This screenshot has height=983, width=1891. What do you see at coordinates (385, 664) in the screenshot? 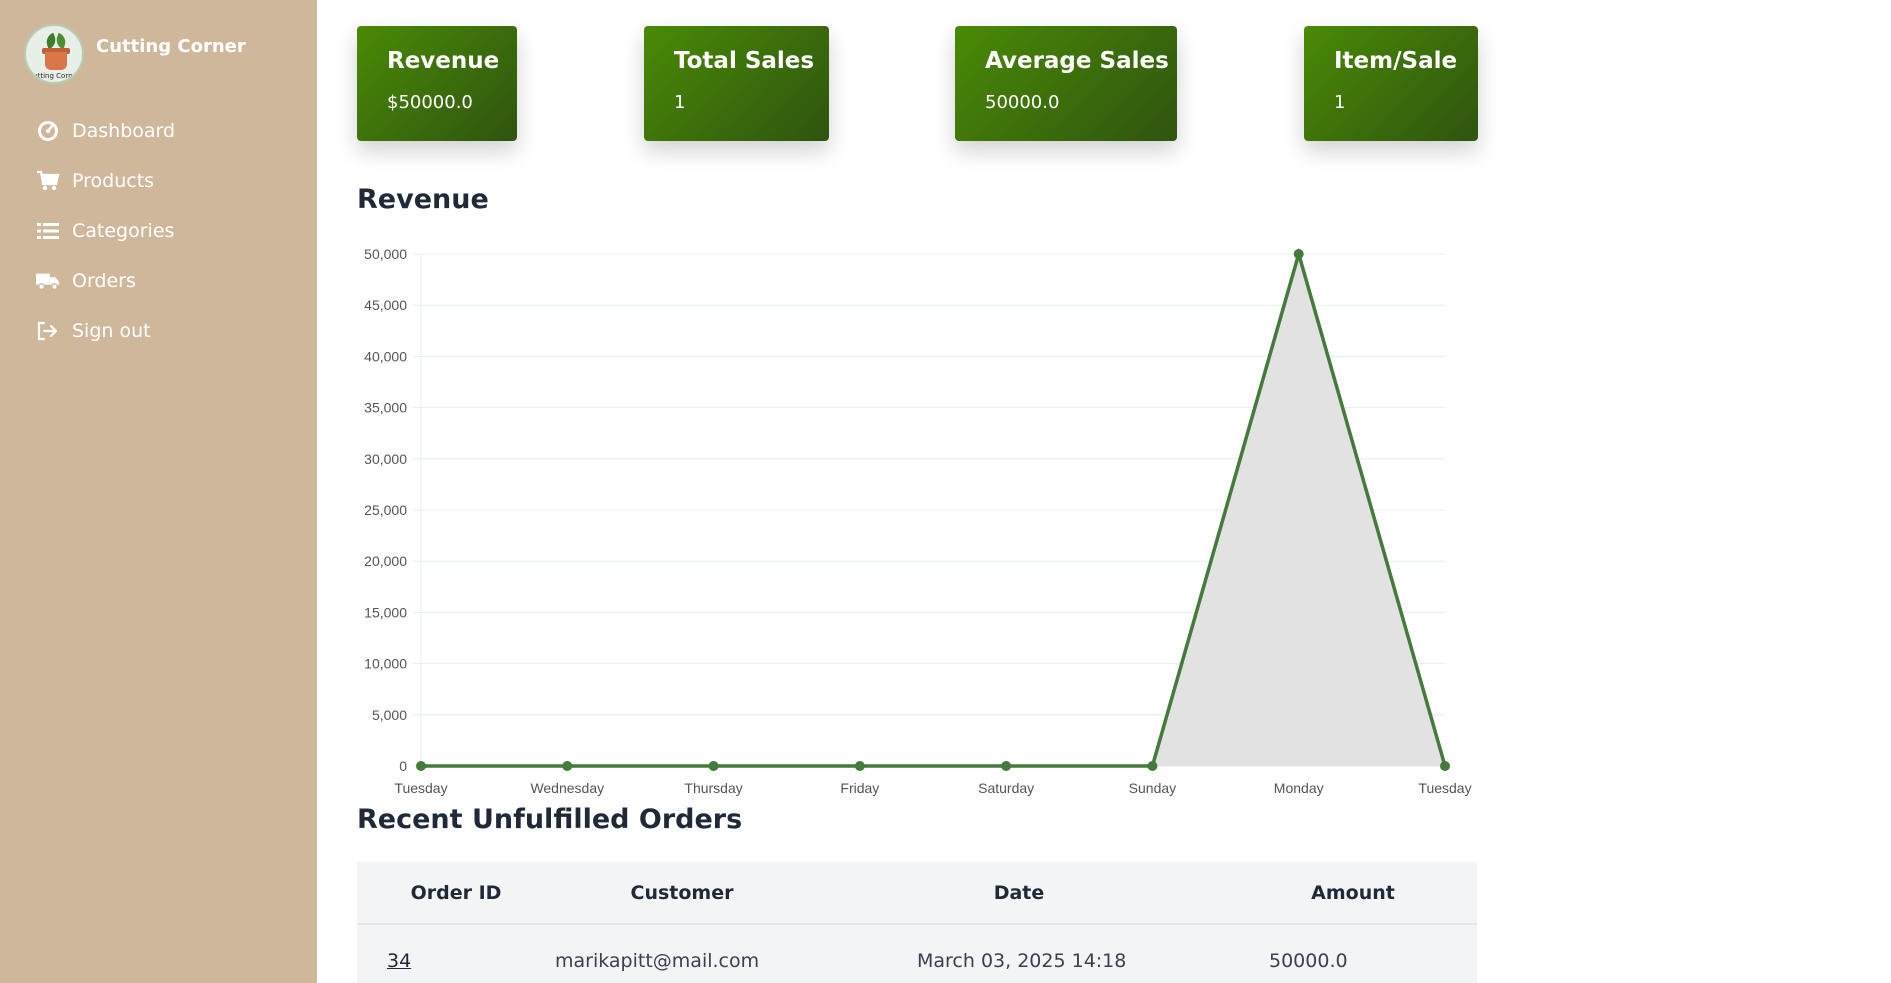
I see `y-tick-label: 10,000` at bounding box center [385, 664].